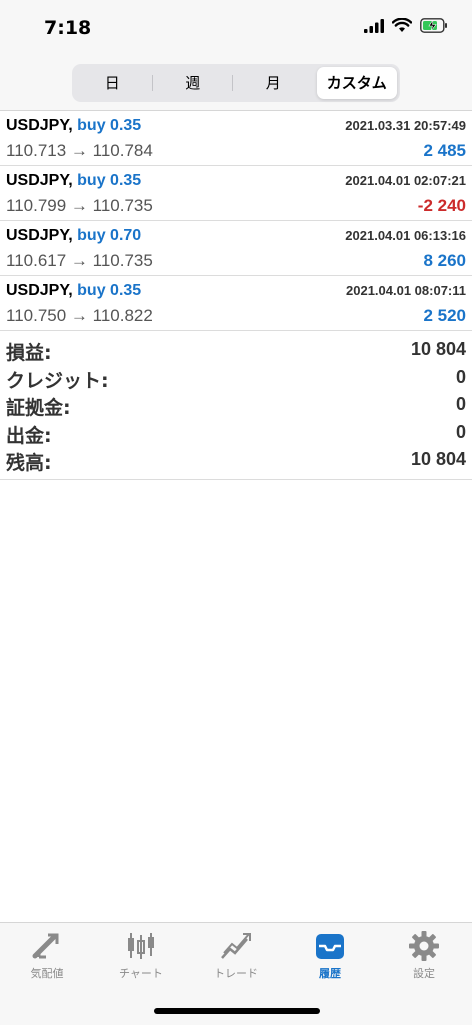 This screenshot has width=472, height=1025. What do you see at coordinates (424, 973) in the screenshot?
I see `tab-label: 設定` at bounding box center [424, 973].